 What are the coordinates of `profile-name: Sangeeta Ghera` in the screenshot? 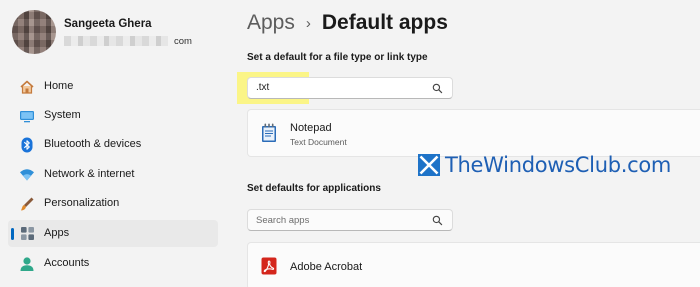 It's located at (108, 24).